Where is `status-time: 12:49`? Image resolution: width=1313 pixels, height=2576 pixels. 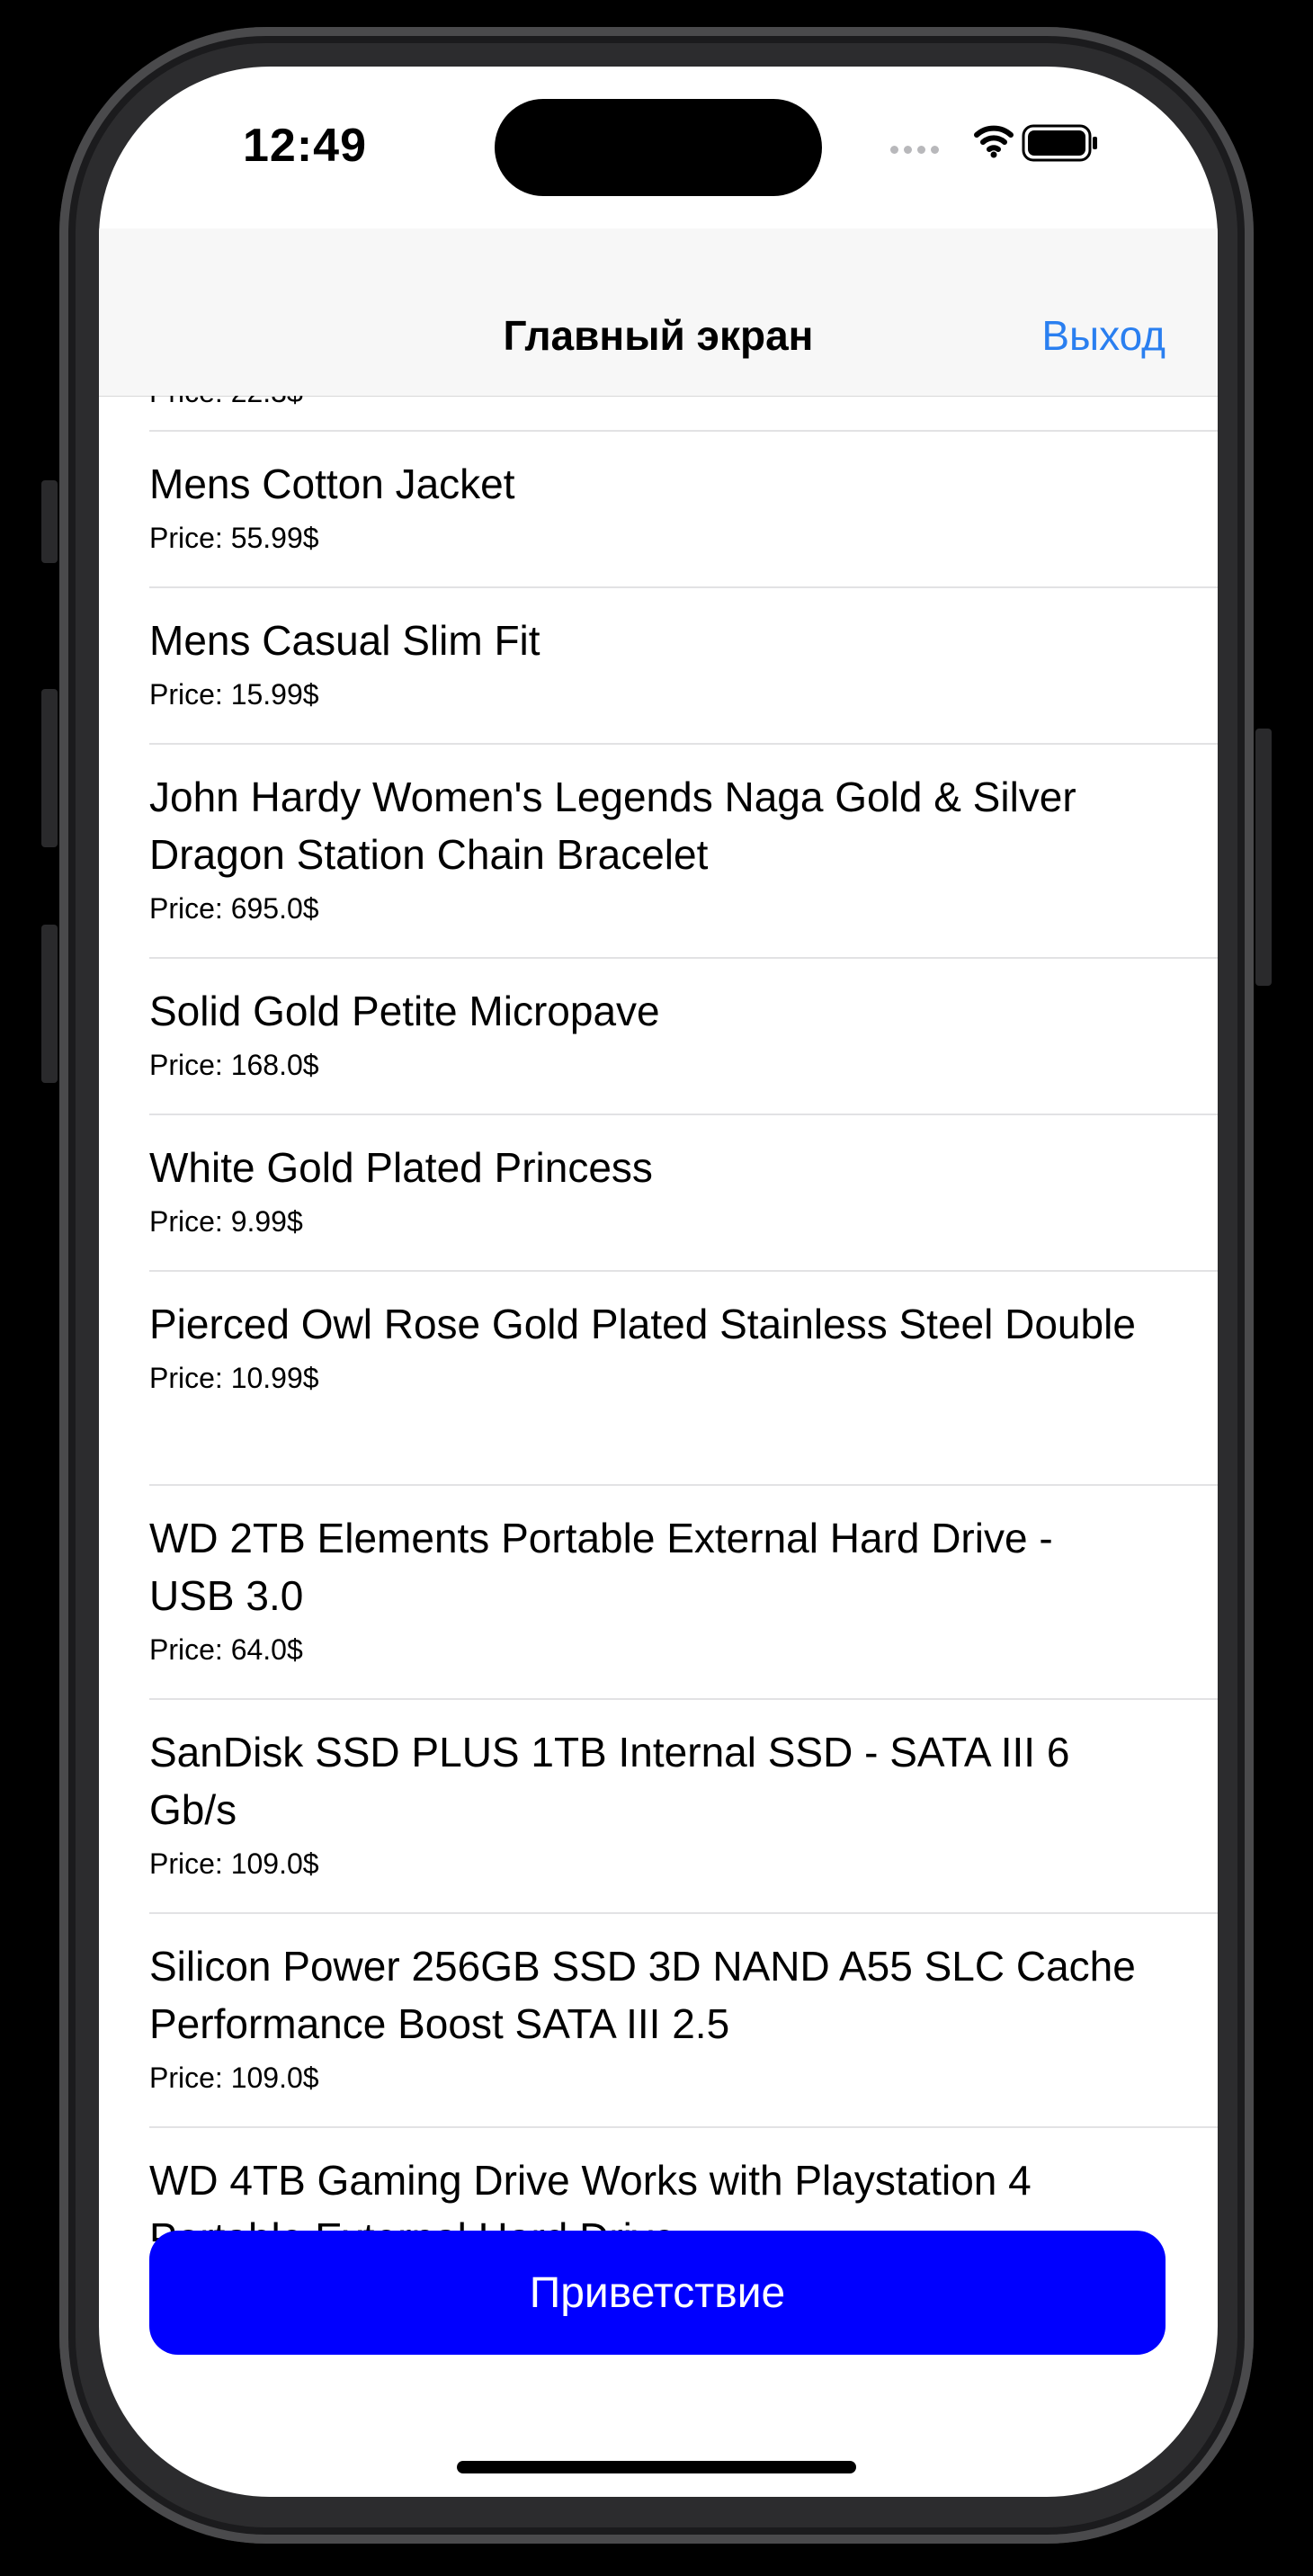
status-time: 12:49 is located at coordinates (305, 146).